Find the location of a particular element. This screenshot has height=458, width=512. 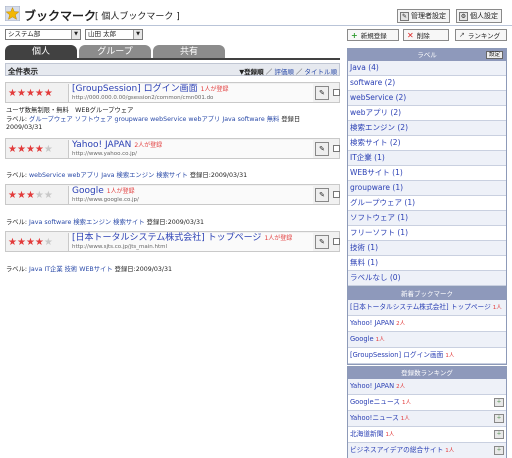

app-title: ブックマーク is located at coordinates (60, 16).